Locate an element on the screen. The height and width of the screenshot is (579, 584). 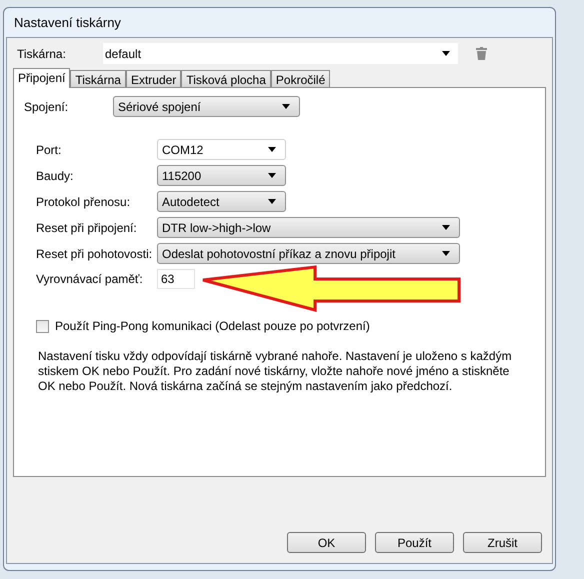
dialog-button: OK is located at coordinates (326, 542).